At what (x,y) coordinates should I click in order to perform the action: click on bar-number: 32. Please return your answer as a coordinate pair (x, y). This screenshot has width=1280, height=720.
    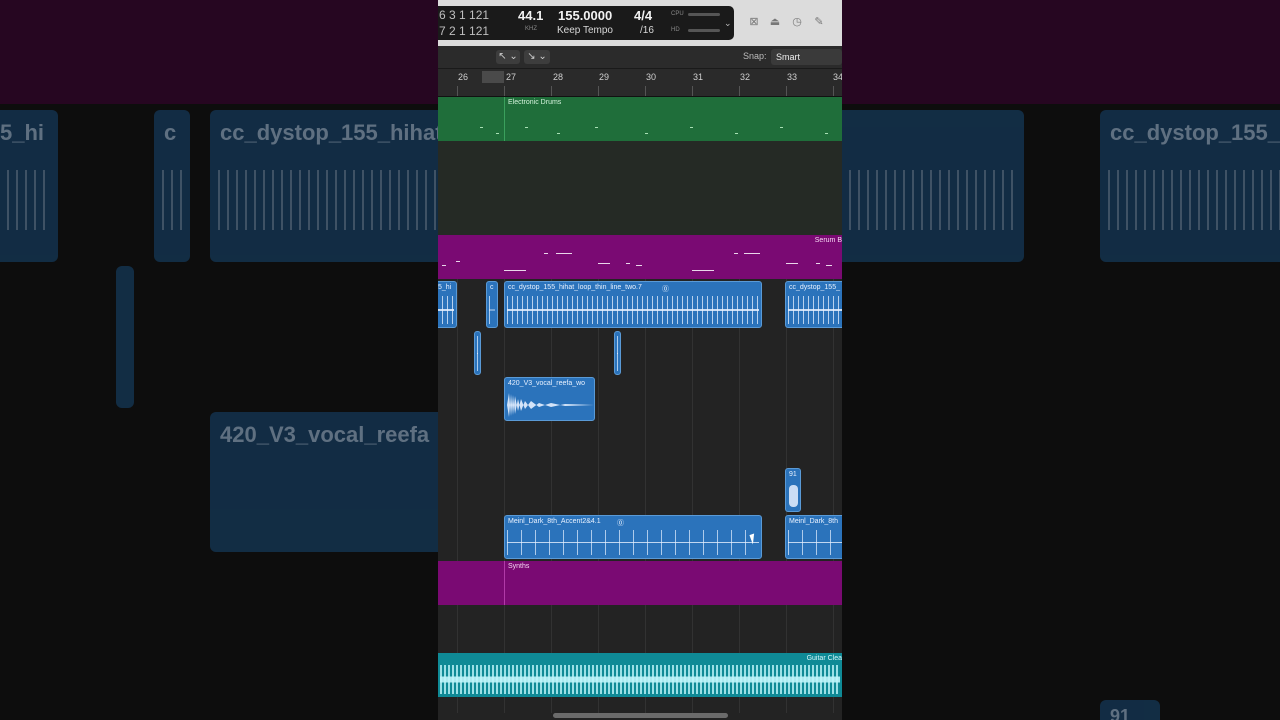
    Looking at the image, I should click on (745, 77).